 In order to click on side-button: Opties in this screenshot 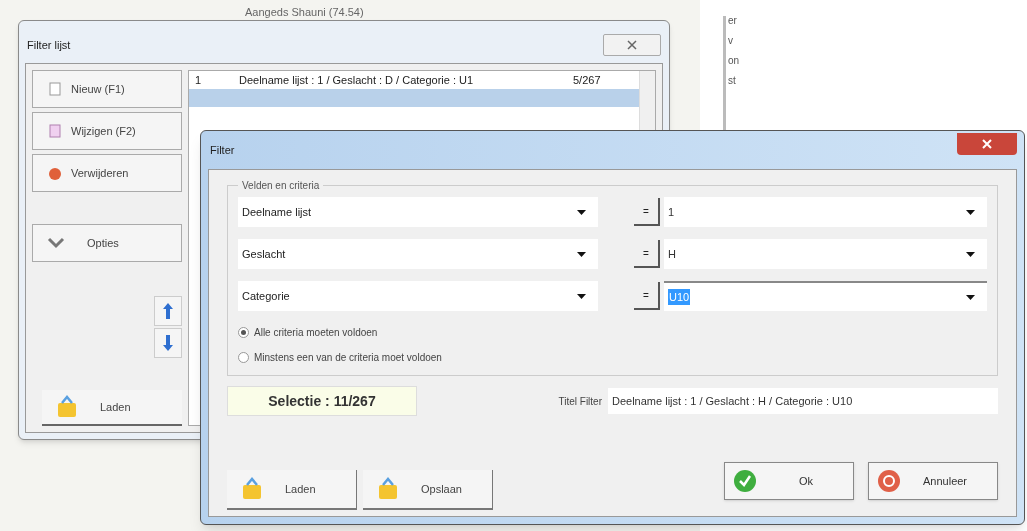, I will do `click(107, 243)`.